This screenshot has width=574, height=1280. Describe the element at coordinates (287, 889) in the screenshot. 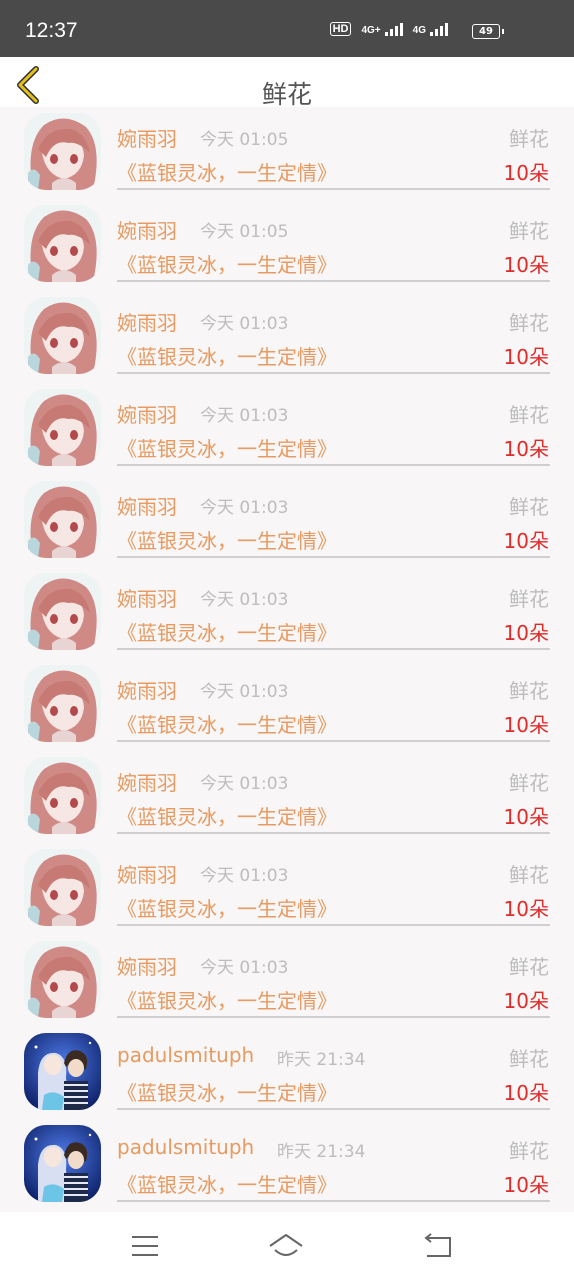

I see `list-item: 婉雨羽 今天 01:03 鲜花《蓝银灵冰，一生定情》 10朵` at that location.